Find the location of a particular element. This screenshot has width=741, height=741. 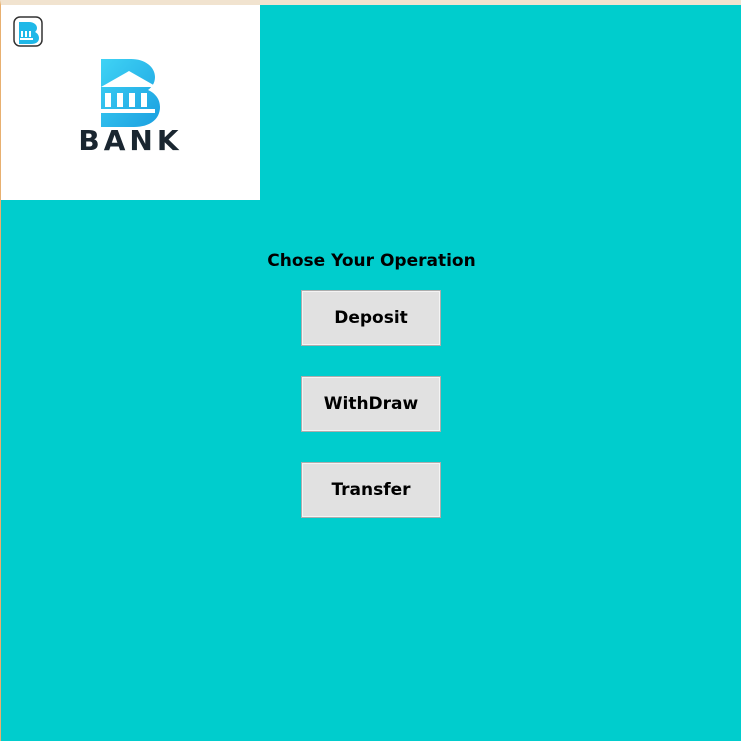

bank-app-icon is located at coordinates (28, 31).